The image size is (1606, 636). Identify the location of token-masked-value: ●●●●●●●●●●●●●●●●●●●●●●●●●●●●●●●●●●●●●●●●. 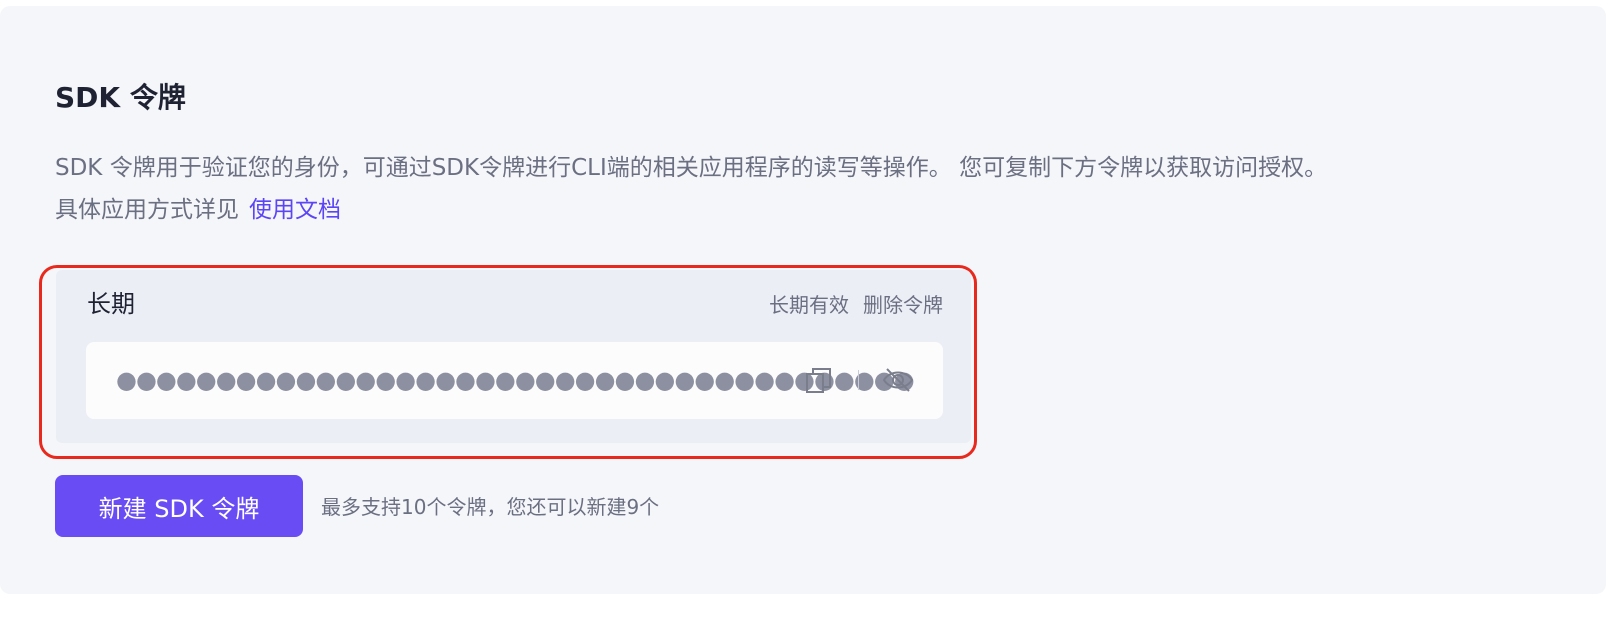
(515, 380).